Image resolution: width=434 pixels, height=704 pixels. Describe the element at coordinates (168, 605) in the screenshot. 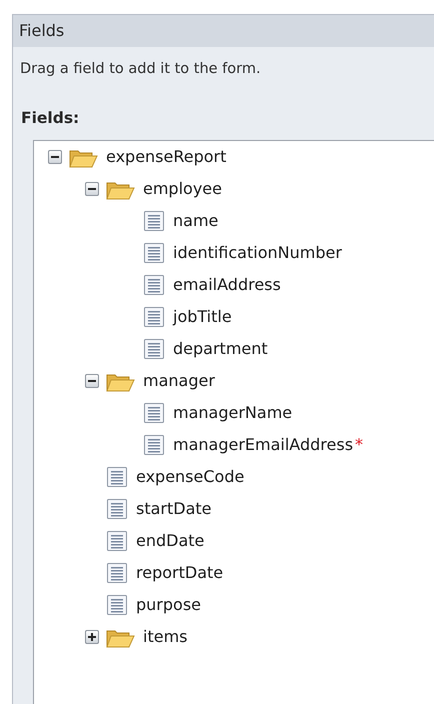

I see `field-name: purpose` at that location.